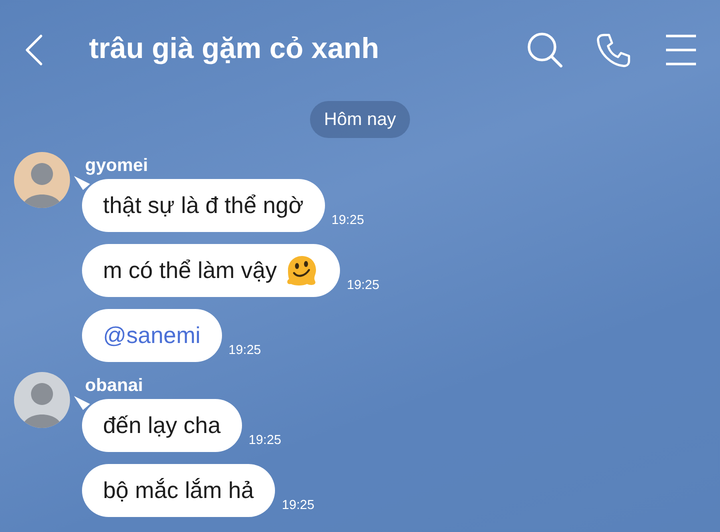  What do you see at coordinates (151, 335) in the screenshot?
I see `mention-link: @sanemi` at bounding box center [151, 335].